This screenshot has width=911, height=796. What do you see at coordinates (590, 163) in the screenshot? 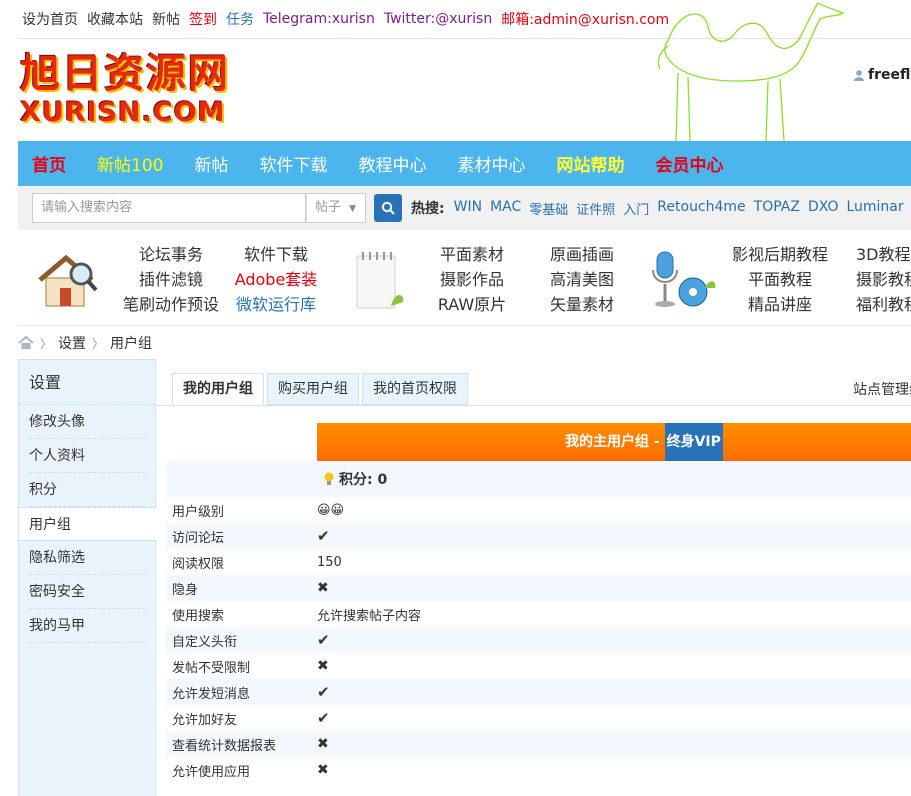
I see `nav-item: 网站帮助` at bounding box center [590, 163].